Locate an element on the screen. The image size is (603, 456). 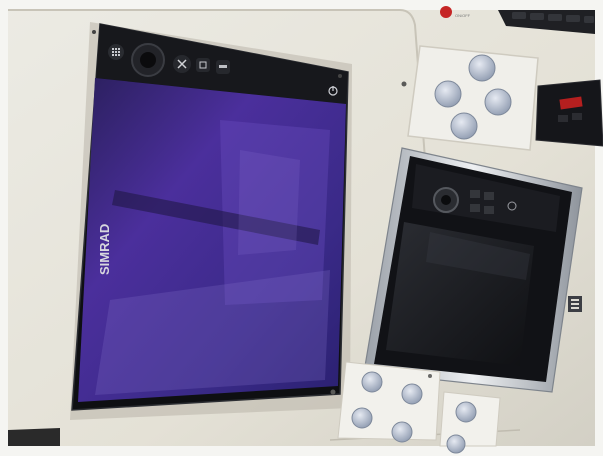
pad-button-top is located at coordinates (482, 68).